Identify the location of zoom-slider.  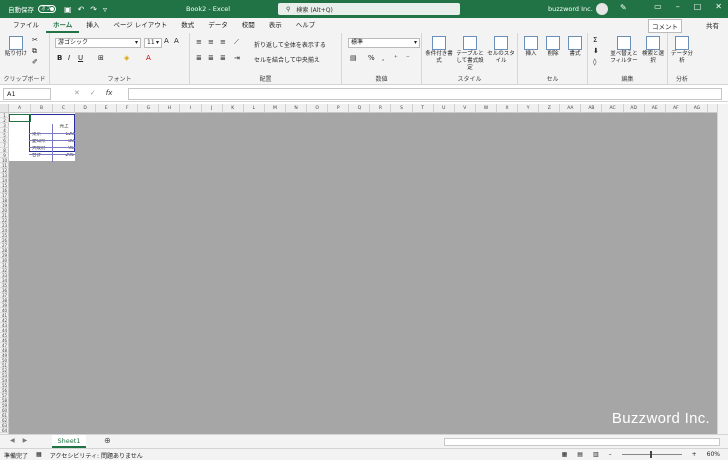
(651, 454).